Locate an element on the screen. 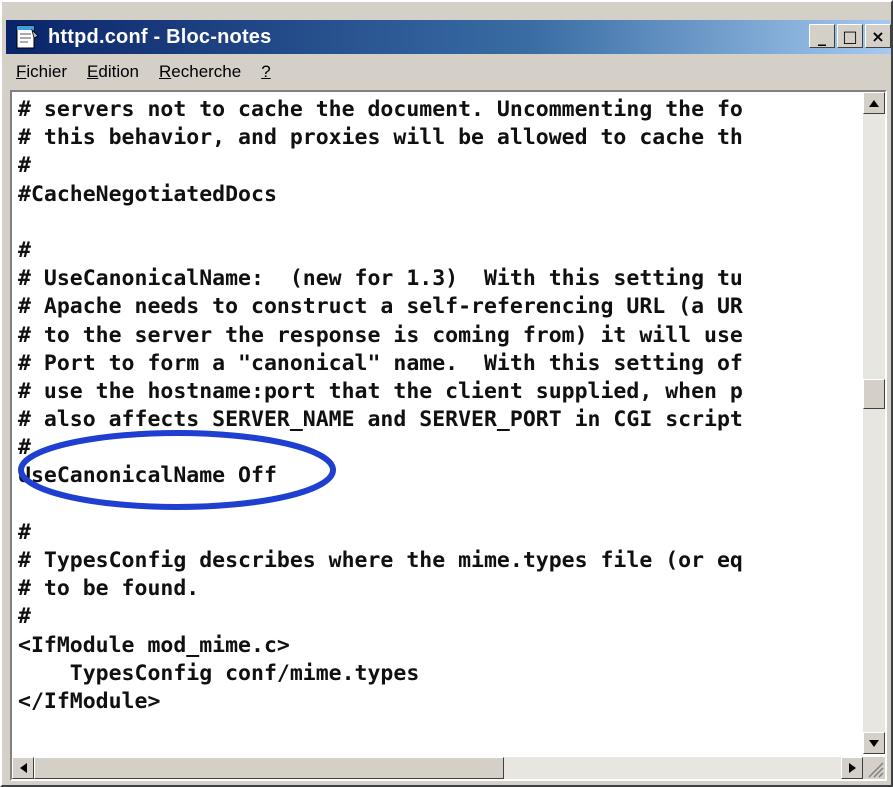  notepad-icon is located at coordinates (27, 37).